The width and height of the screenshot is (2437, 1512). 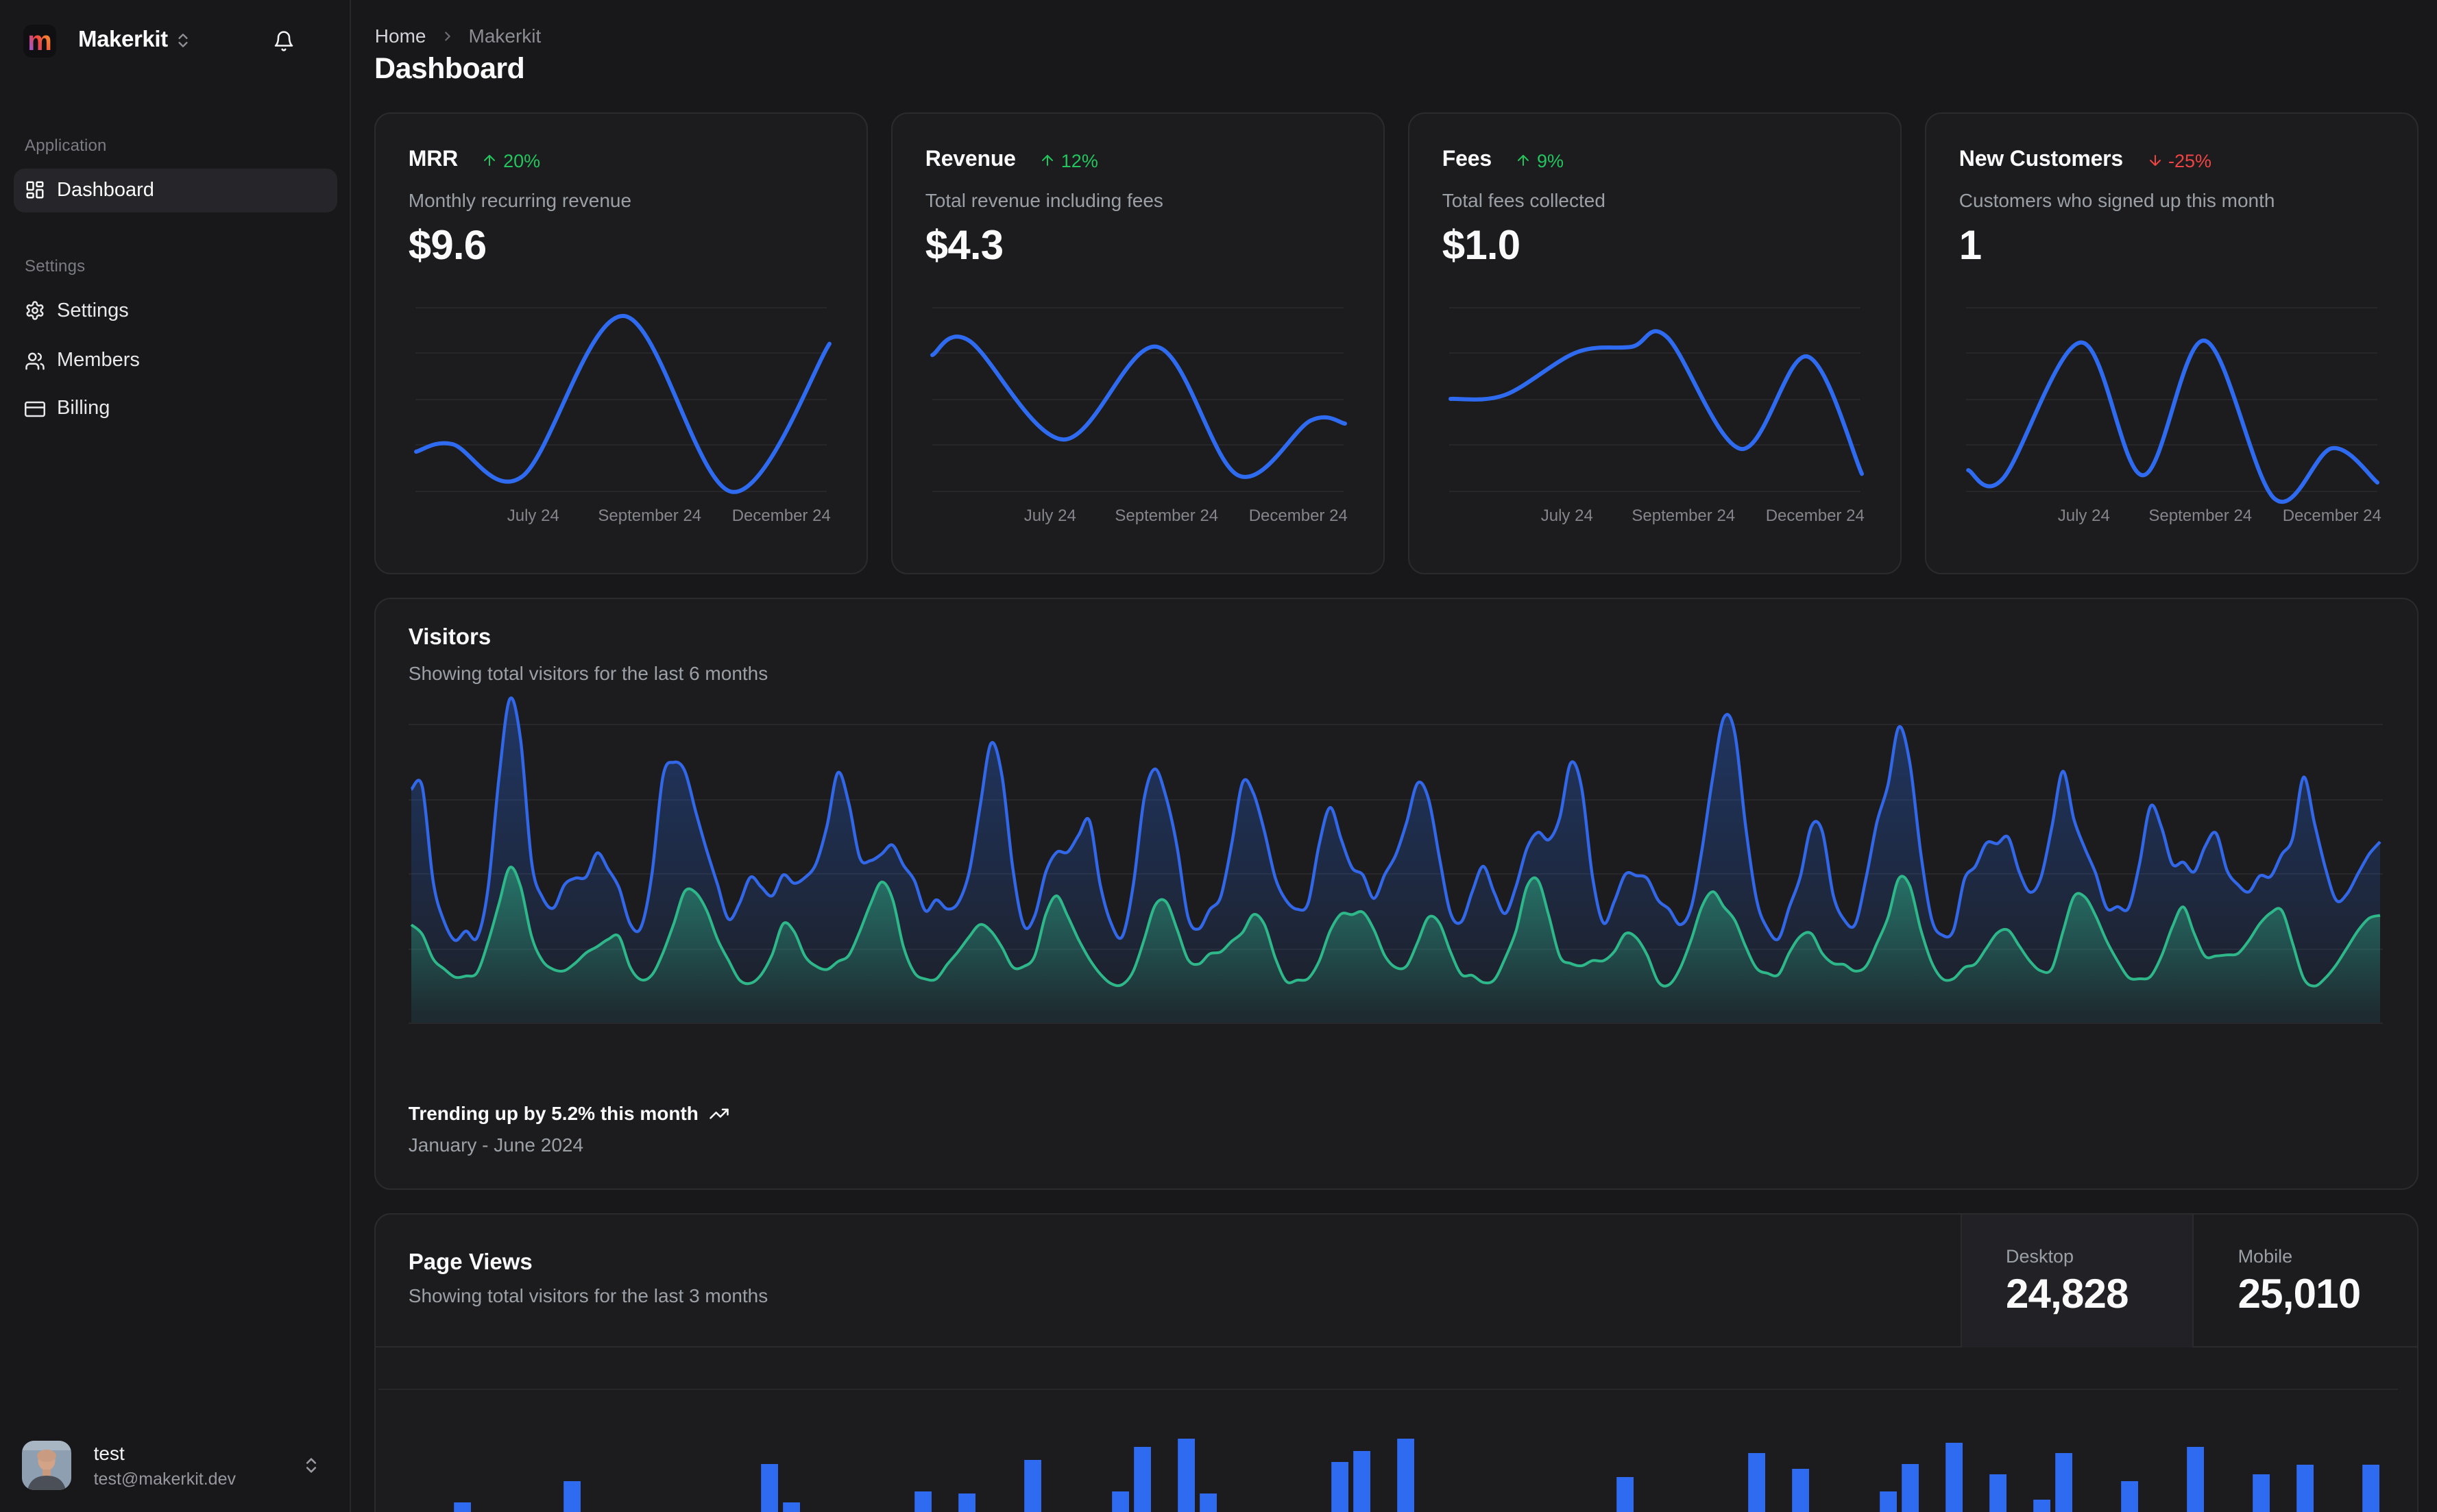 I want to click on svg-text: m, so click(x=39, y=41).